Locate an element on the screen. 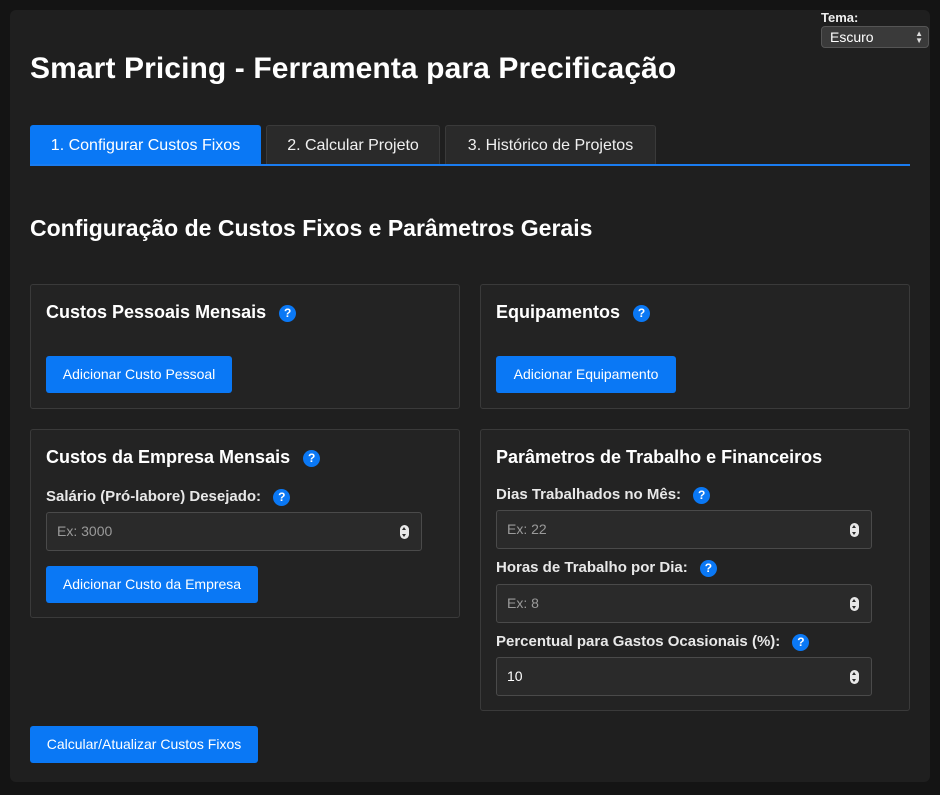 The width and height of the screenshot is (940, 795). theme-select: Escuro ▲ ▼ is located at coordinates (875, 37).